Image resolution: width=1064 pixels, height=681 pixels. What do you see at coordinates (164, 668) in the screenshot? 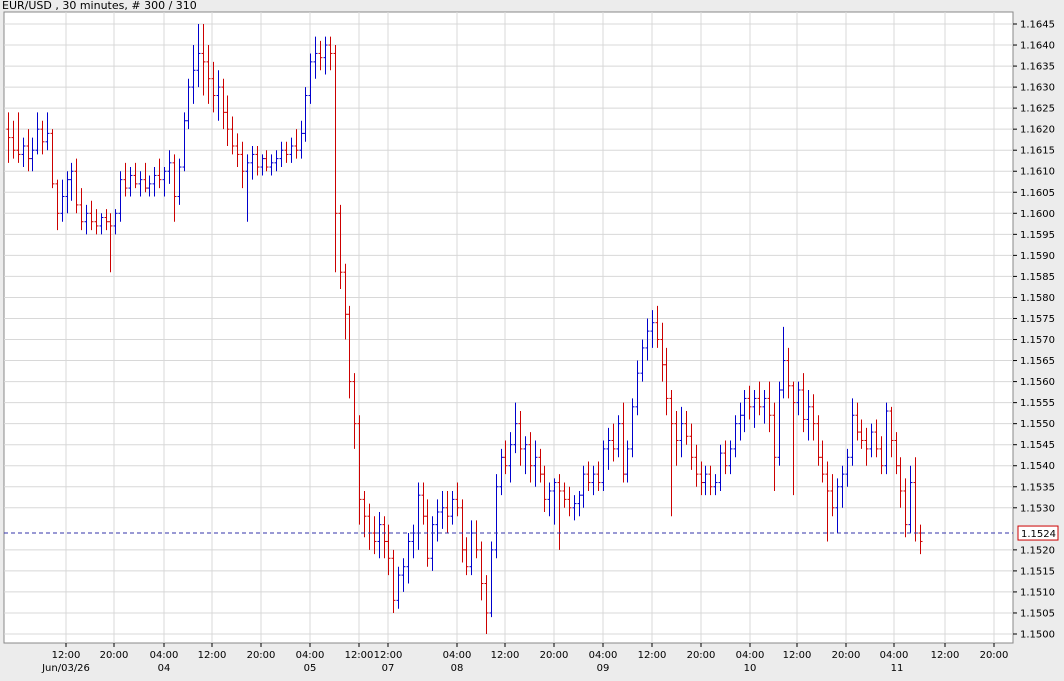
I see `date-label: 04` at bounding box center [164, 668].